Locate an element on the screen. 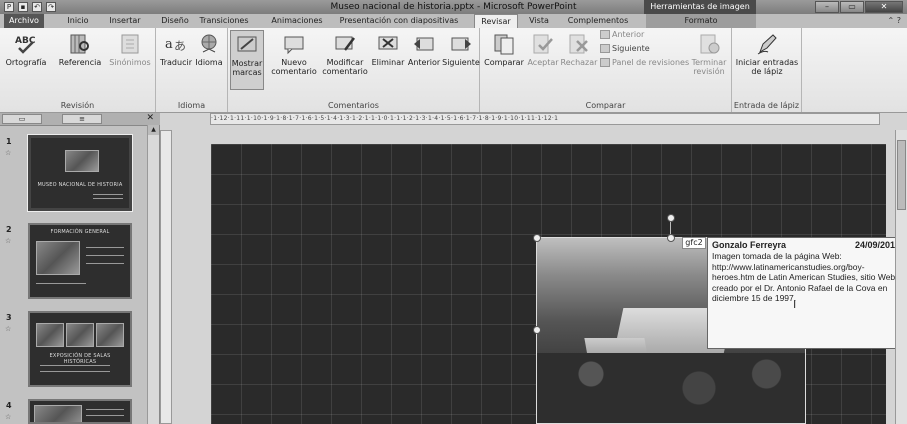 This screenshot has height=424, width=907. panel-scrollbar: ▲ is located at coordinates (153, 274).